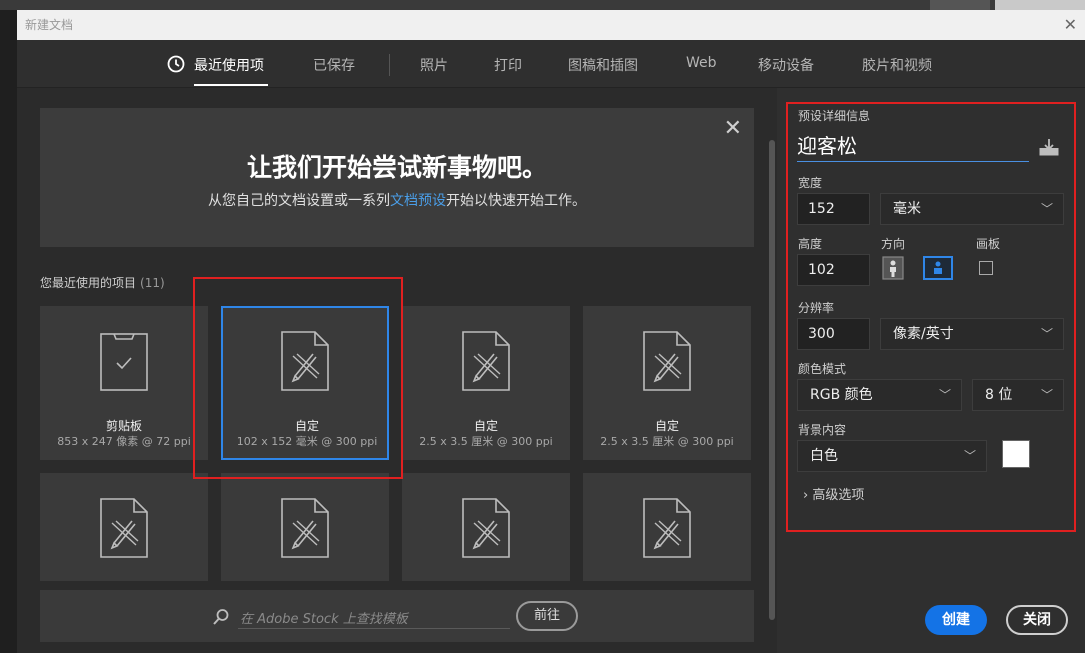 This screenshot has height=653, width=1085. I want to click on background-contents-select: 白色 ﹀, so click(892, 456).